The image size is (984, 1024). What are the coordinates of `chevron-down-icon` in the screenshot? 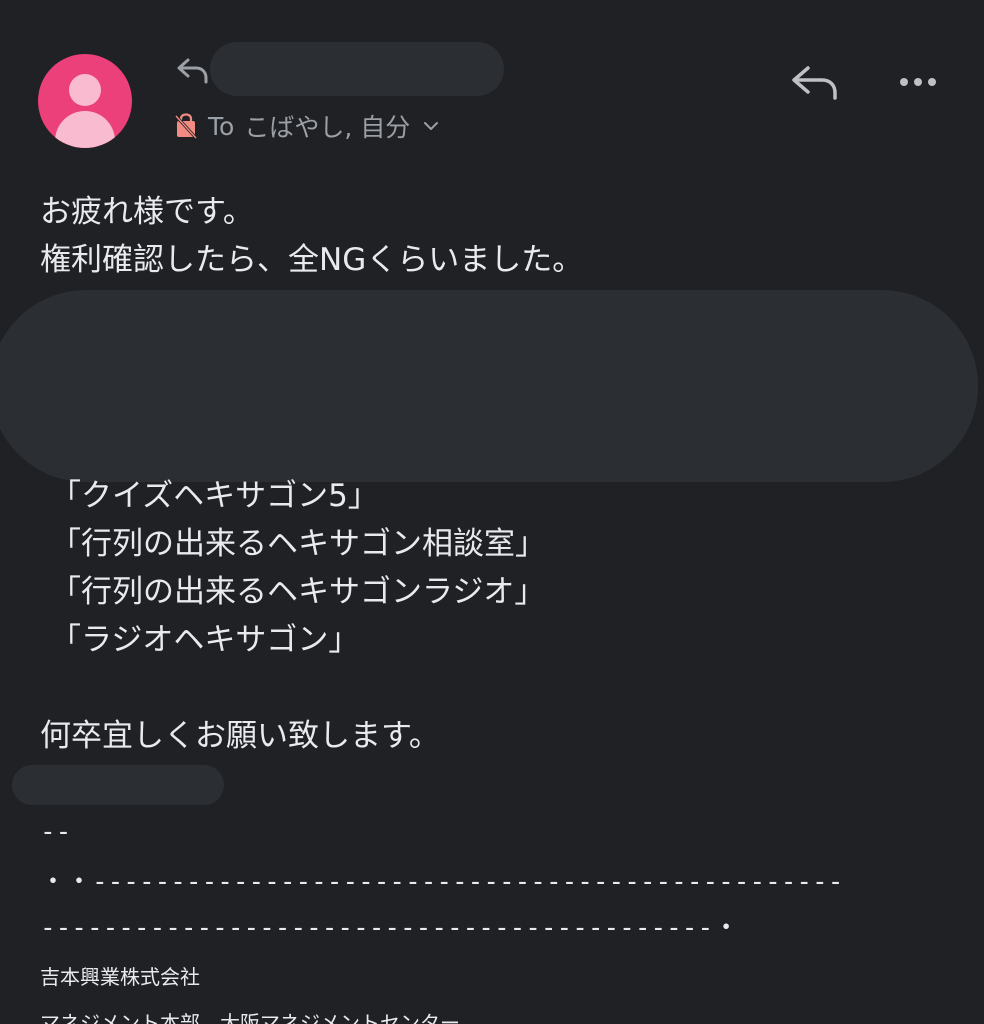 It's located at (431, 126).